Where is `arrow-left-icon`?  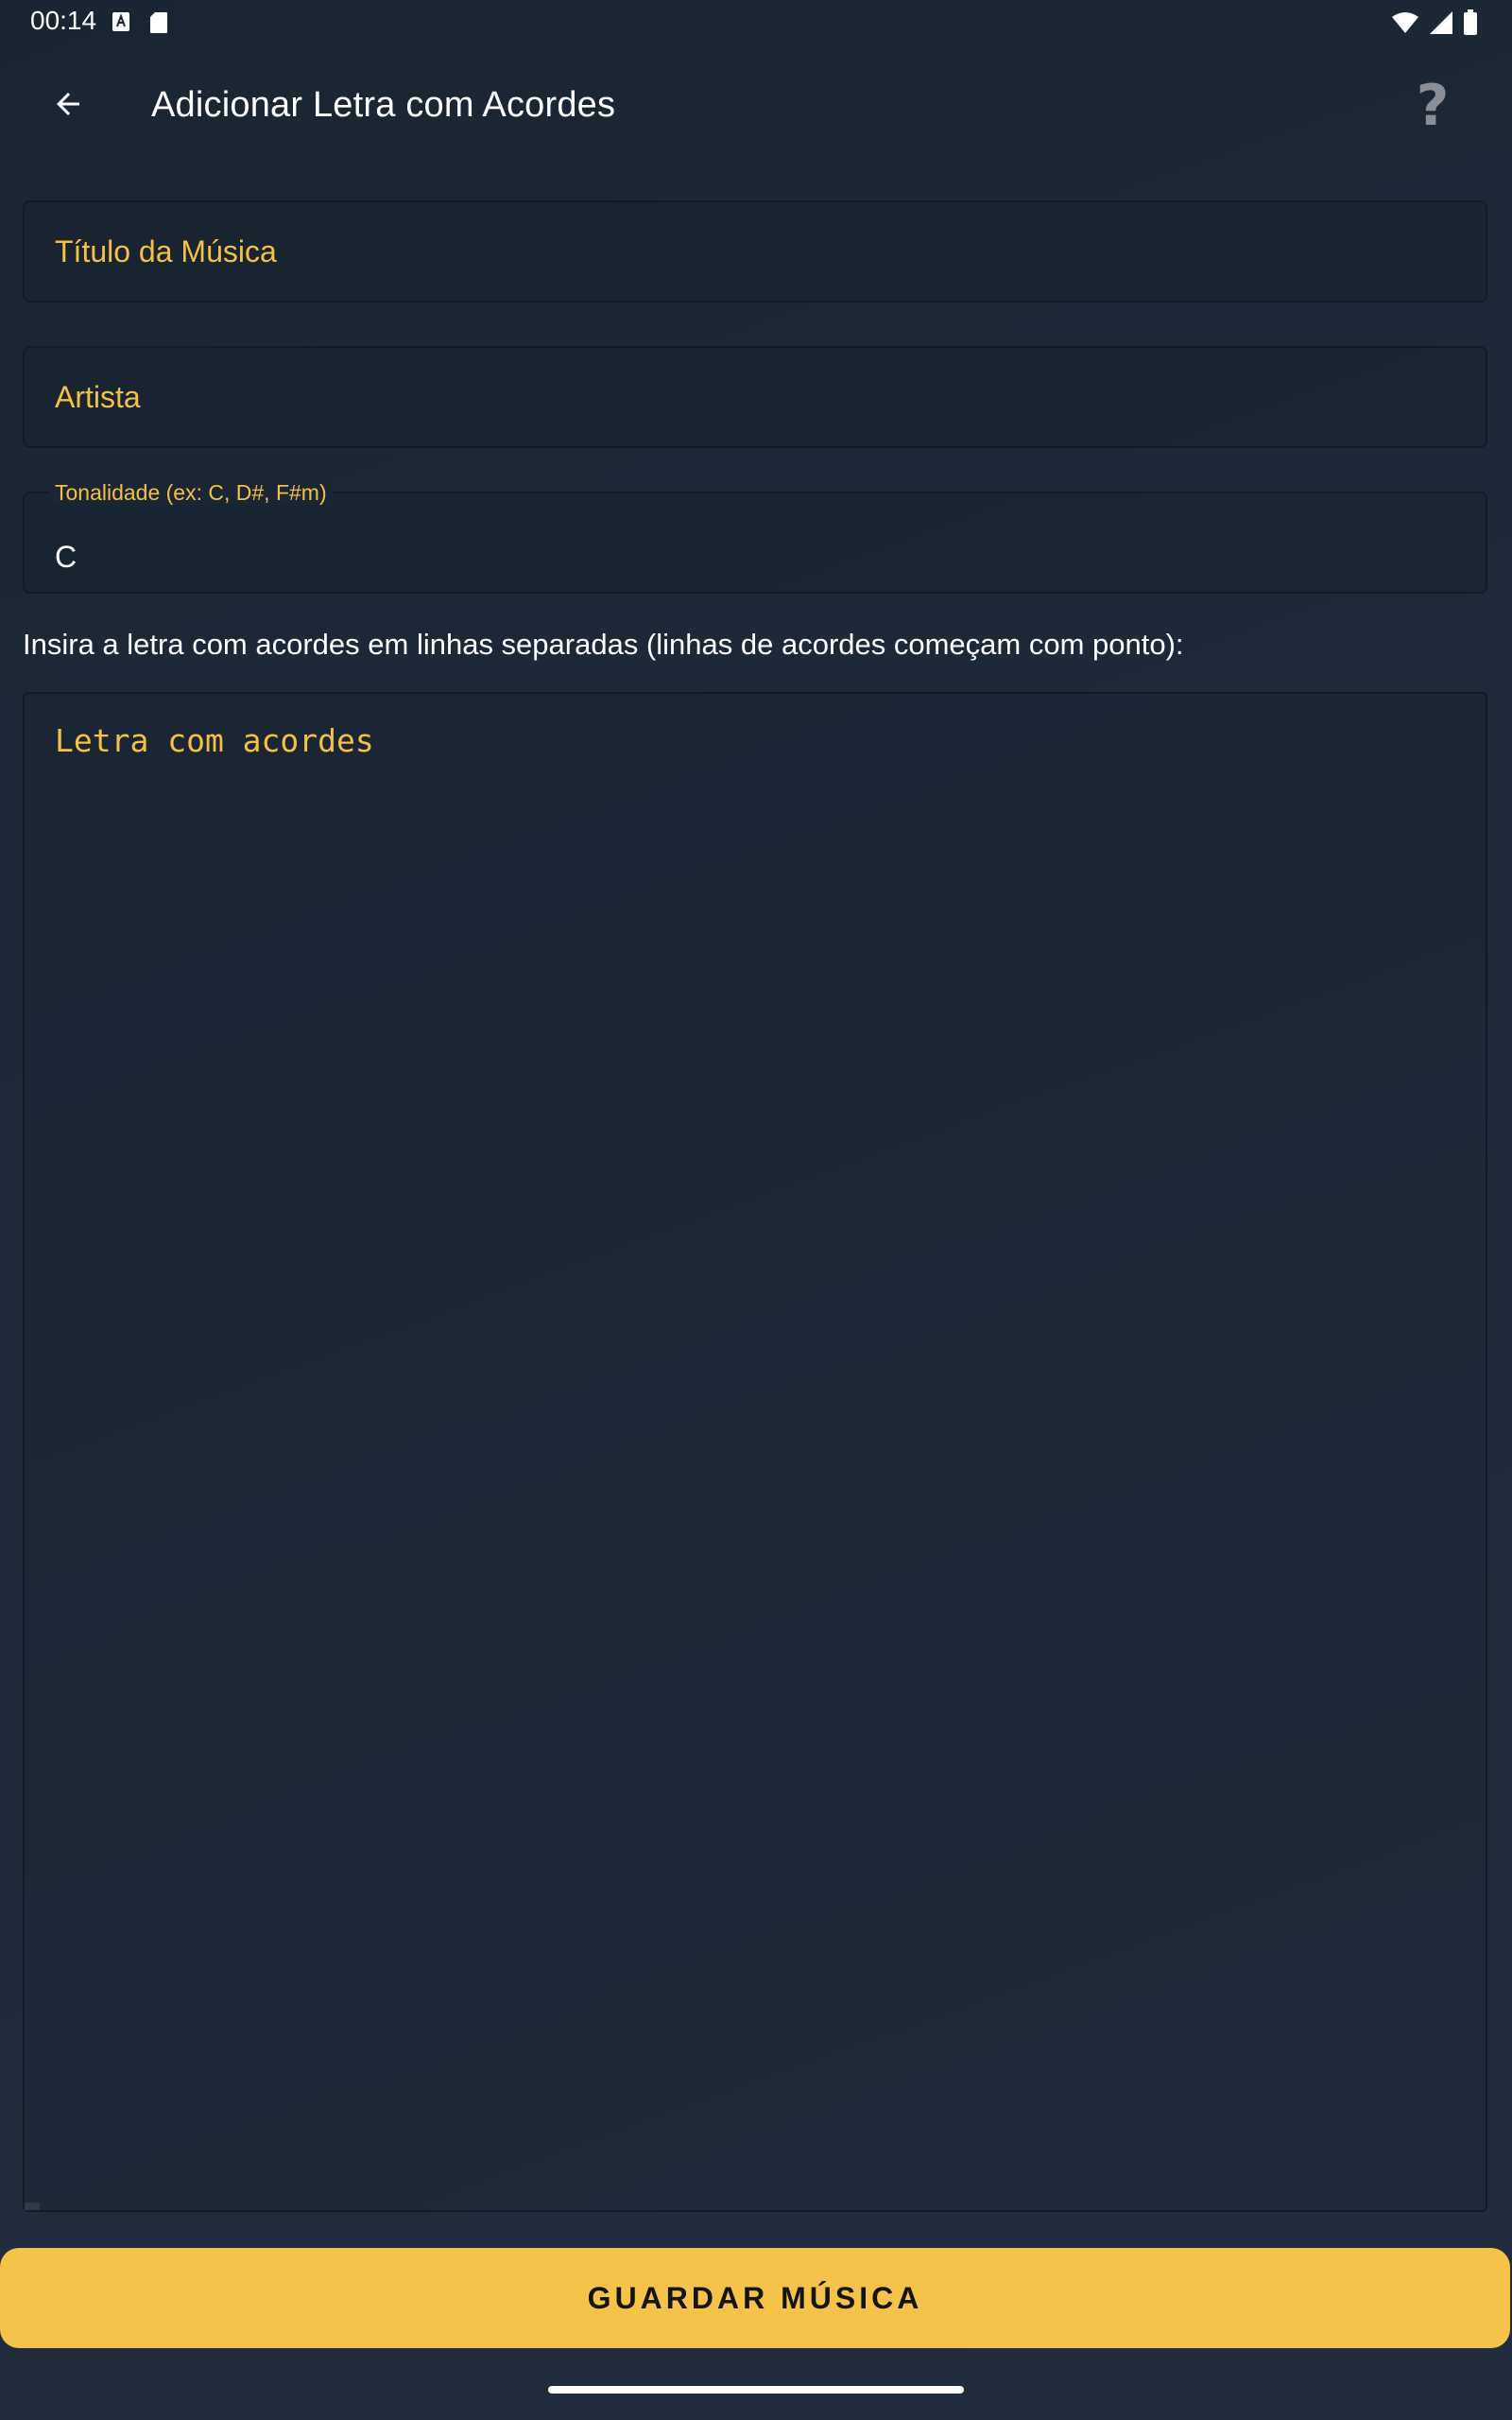 arrow-left-icon is located at coordinates (68, 107).